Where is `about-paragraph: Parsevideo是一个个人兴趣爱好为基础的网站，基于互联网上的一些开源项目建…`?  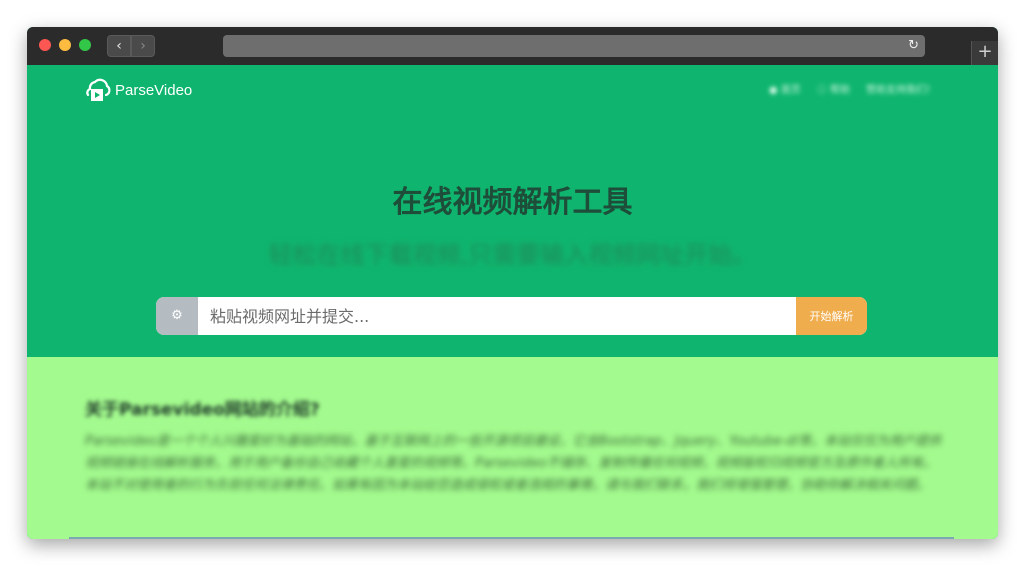 about-paragraph: Parsevideo是一个个人兴趣爱好为基础的网站，基于互联网上的一些开源项目建… is located at coordinates (513, 463).